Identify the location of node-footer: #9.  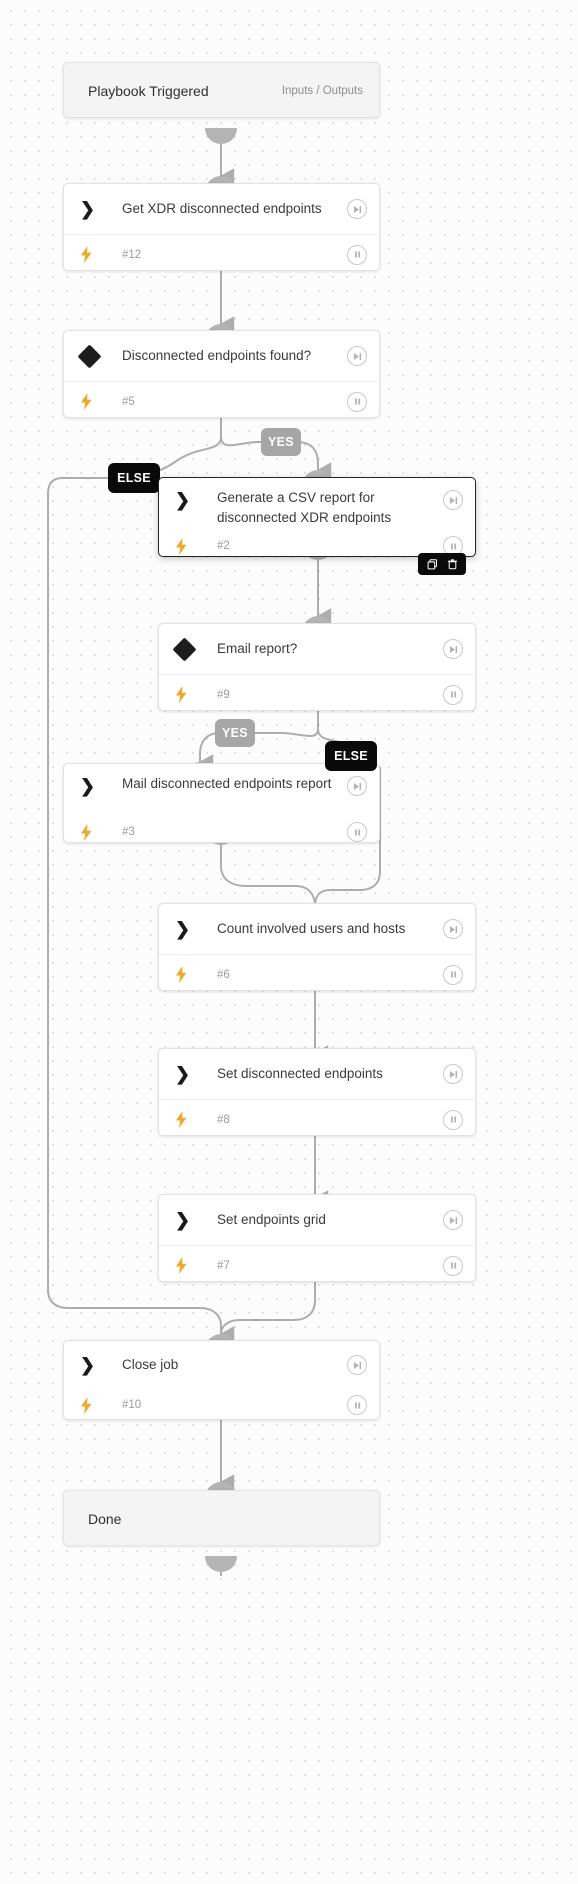
(317, 694).